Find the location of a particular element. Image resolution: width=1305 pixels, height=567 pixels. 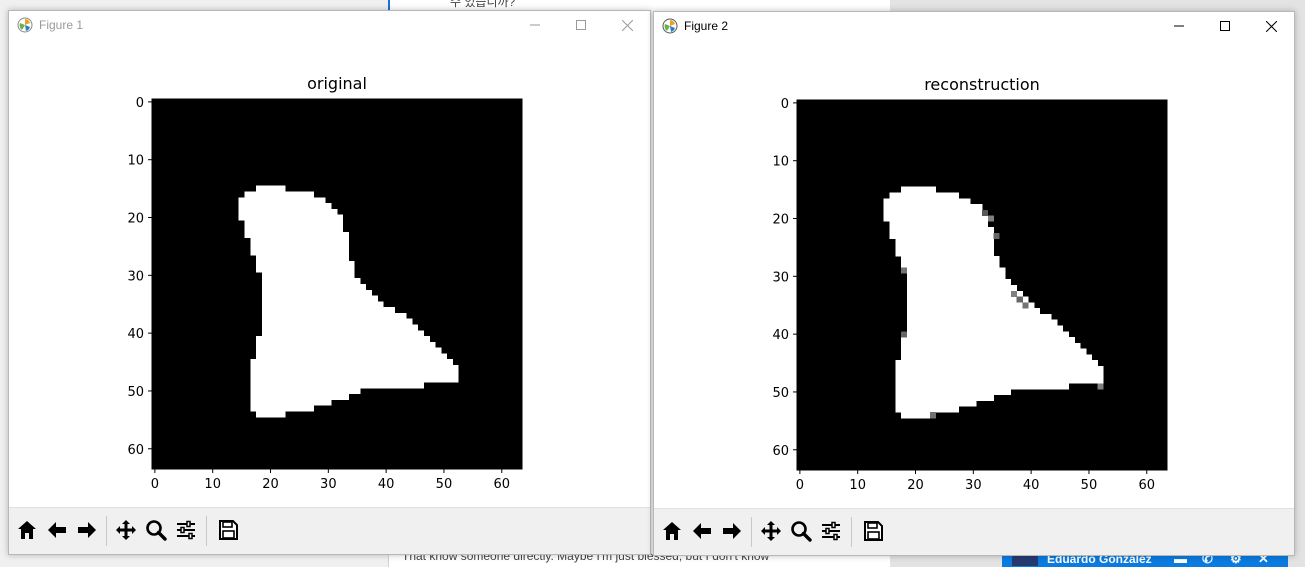

title-bar: Figure 2 is located at coordinates (974, 26).